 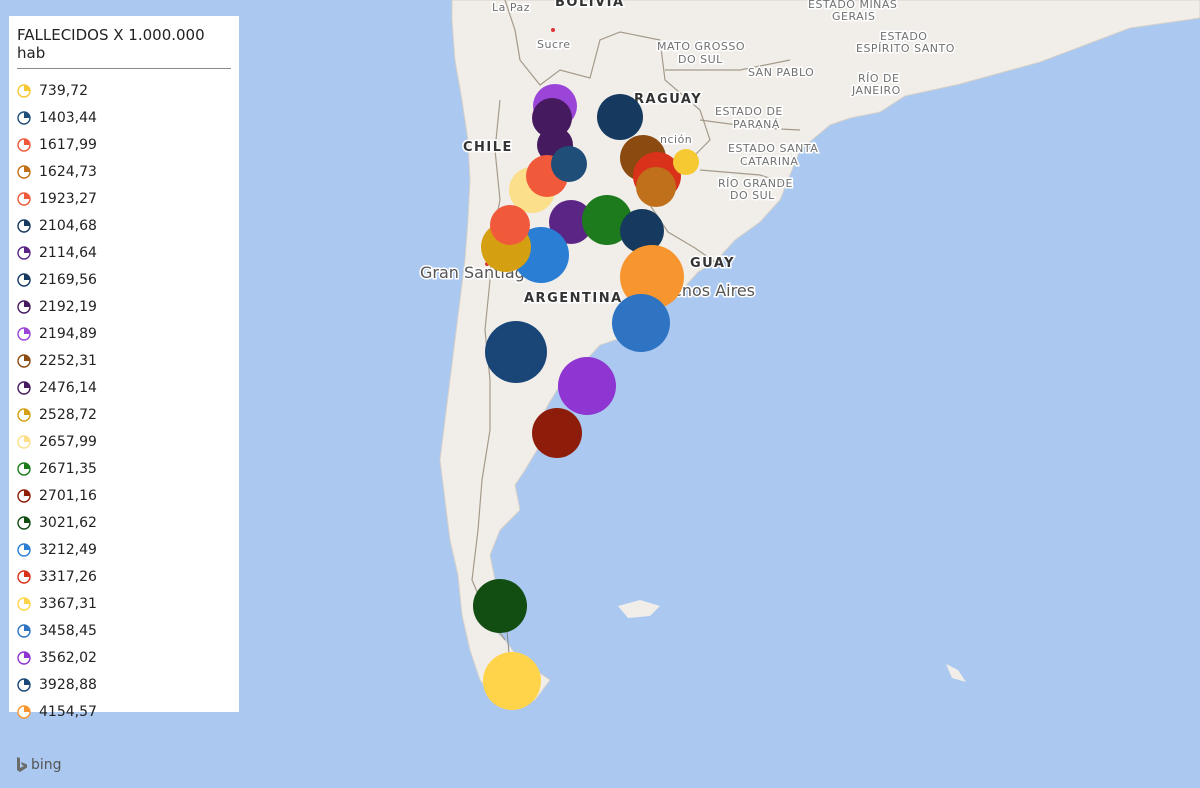 I want to click on legend-item: 2528,72, so click(x=124, y=414).